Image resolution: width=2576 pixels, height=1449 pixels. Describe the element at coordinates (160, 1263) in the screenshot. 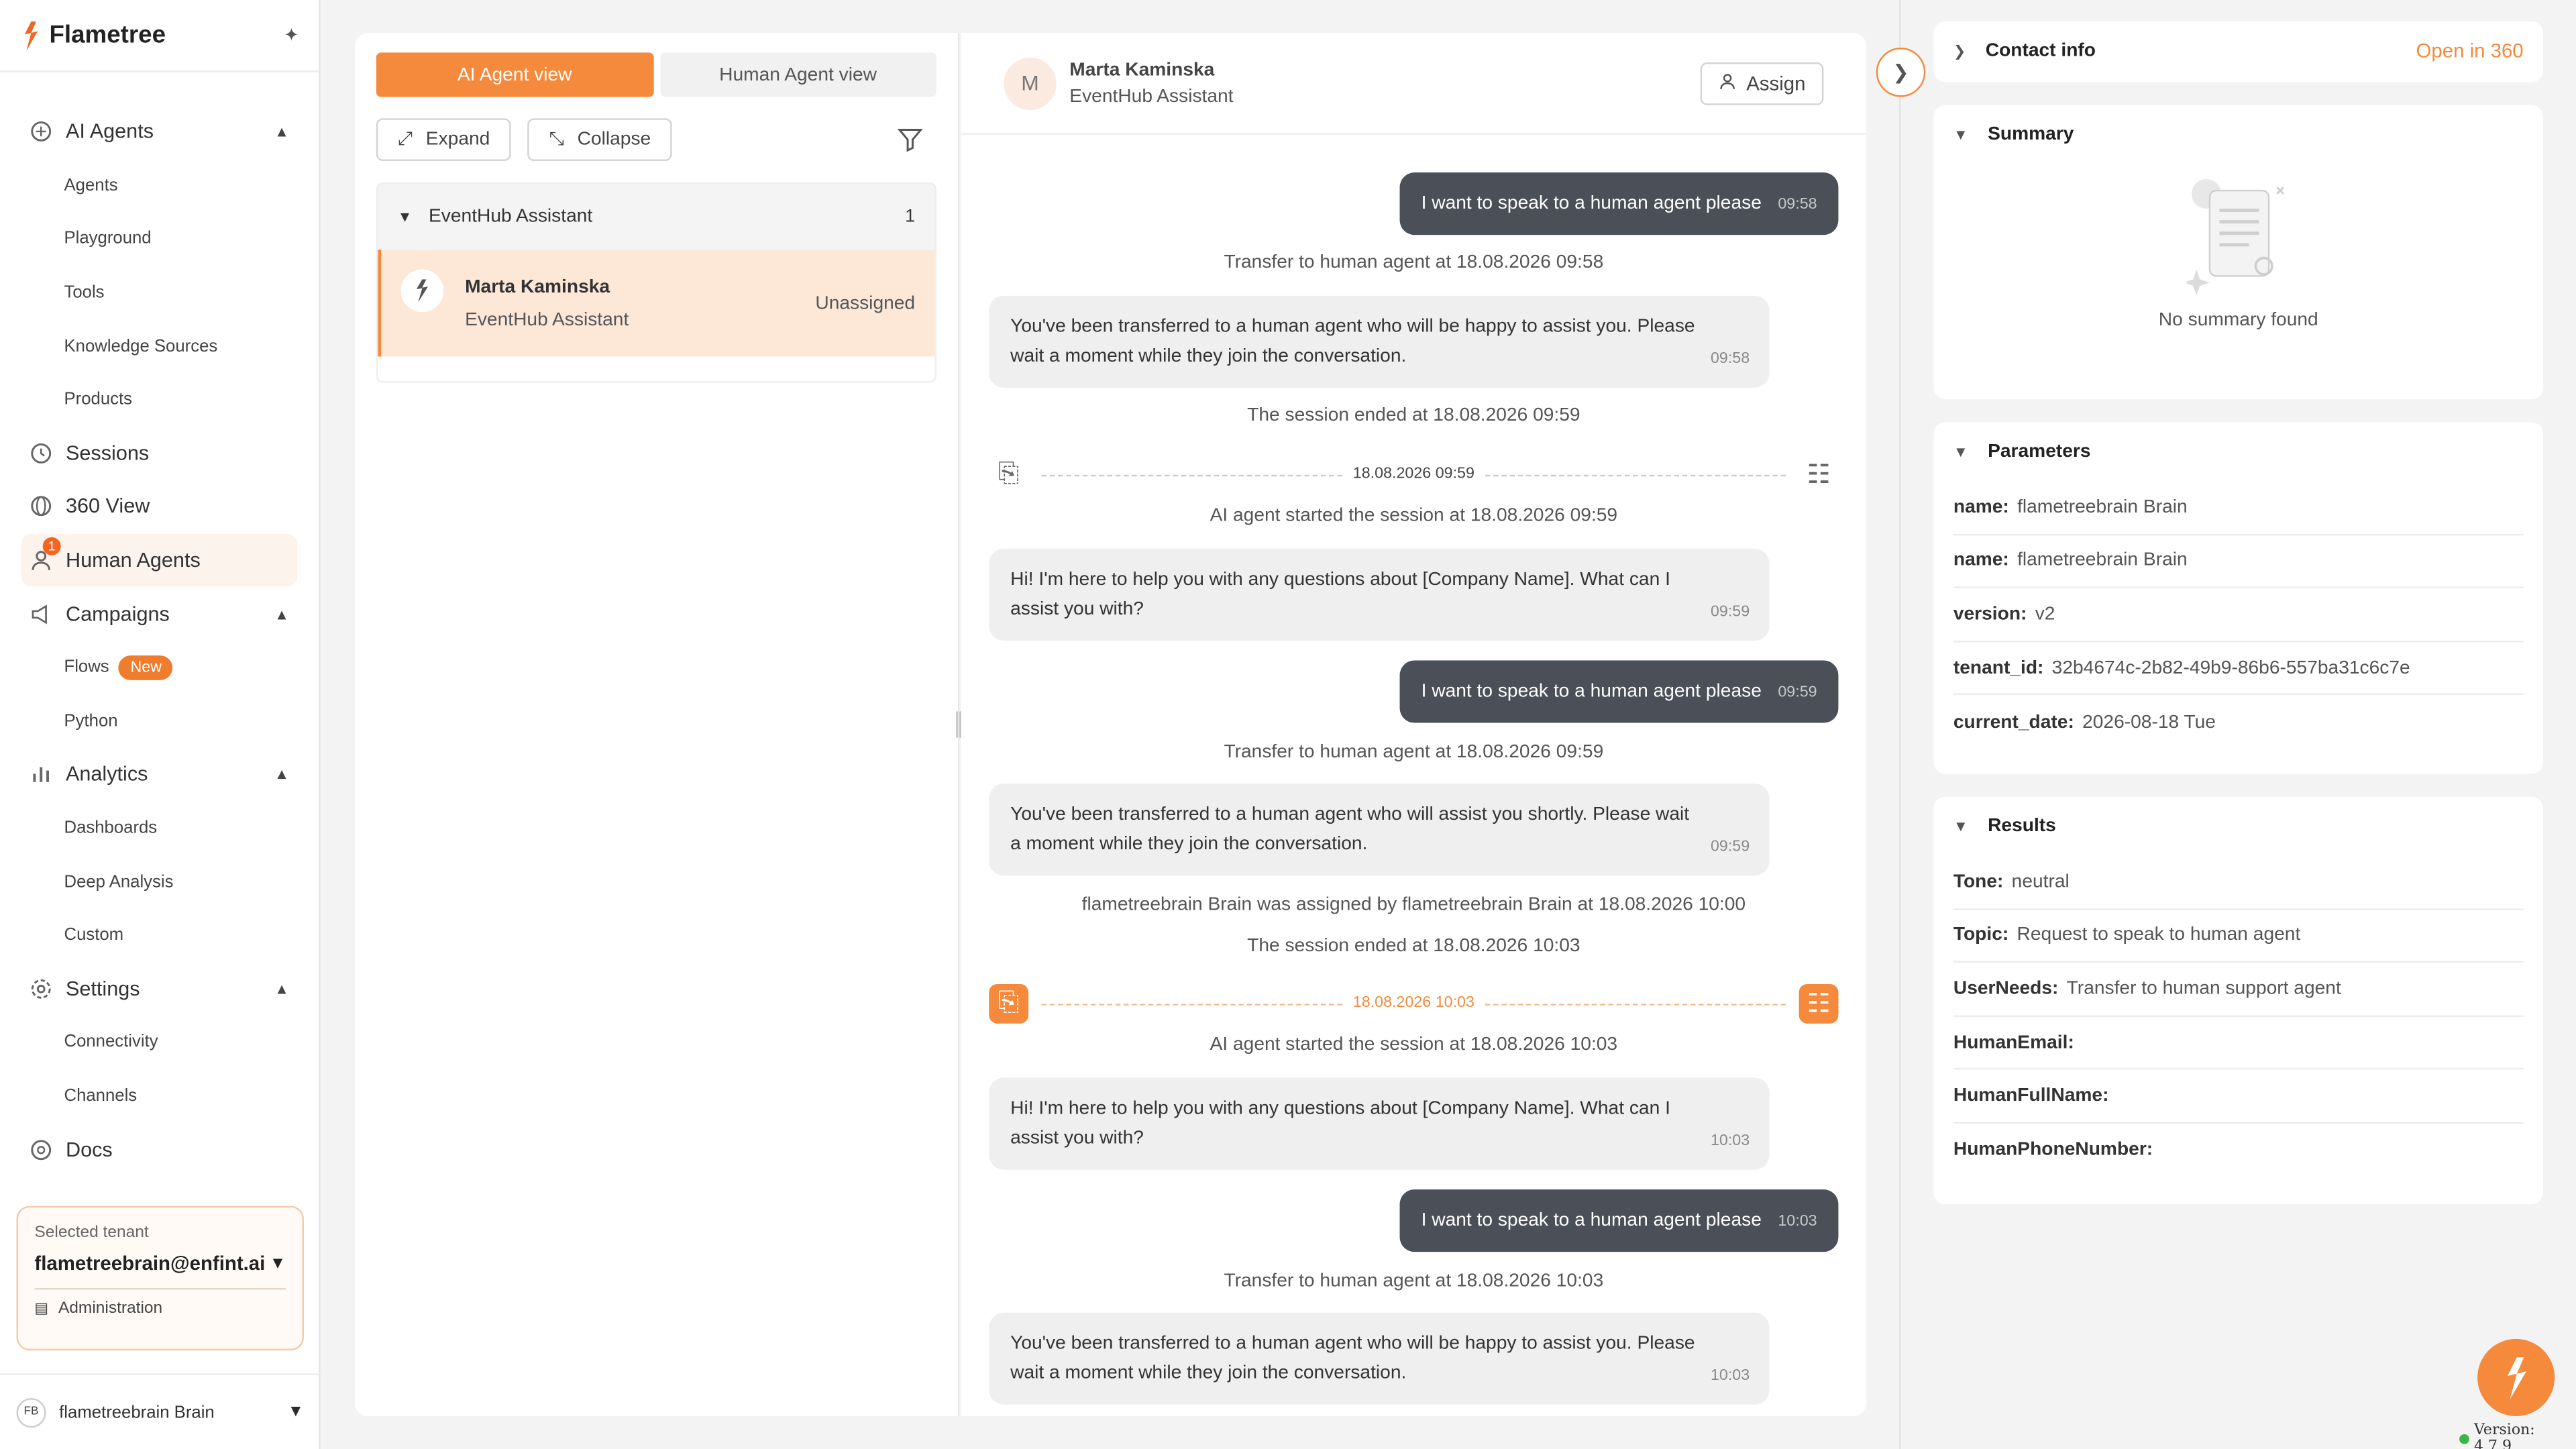

I see `tenant-dropdown: flametreebrain@enfint.ai ▼` at that location.